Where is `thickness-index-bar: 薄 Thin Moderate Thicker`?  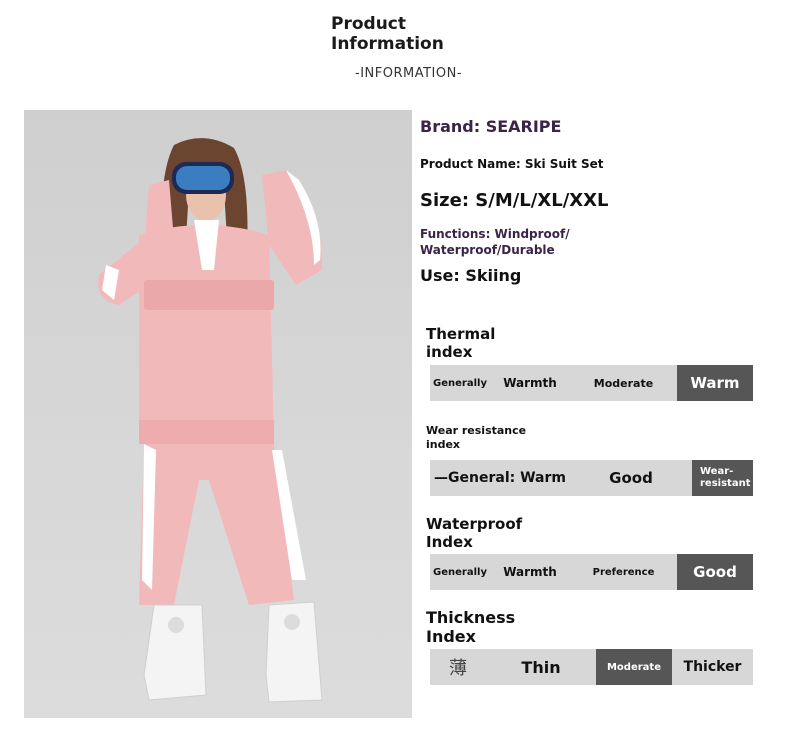
thickness-index-bar: 薄 Thin Moderate Thicker is located at coordinates (591, 667).